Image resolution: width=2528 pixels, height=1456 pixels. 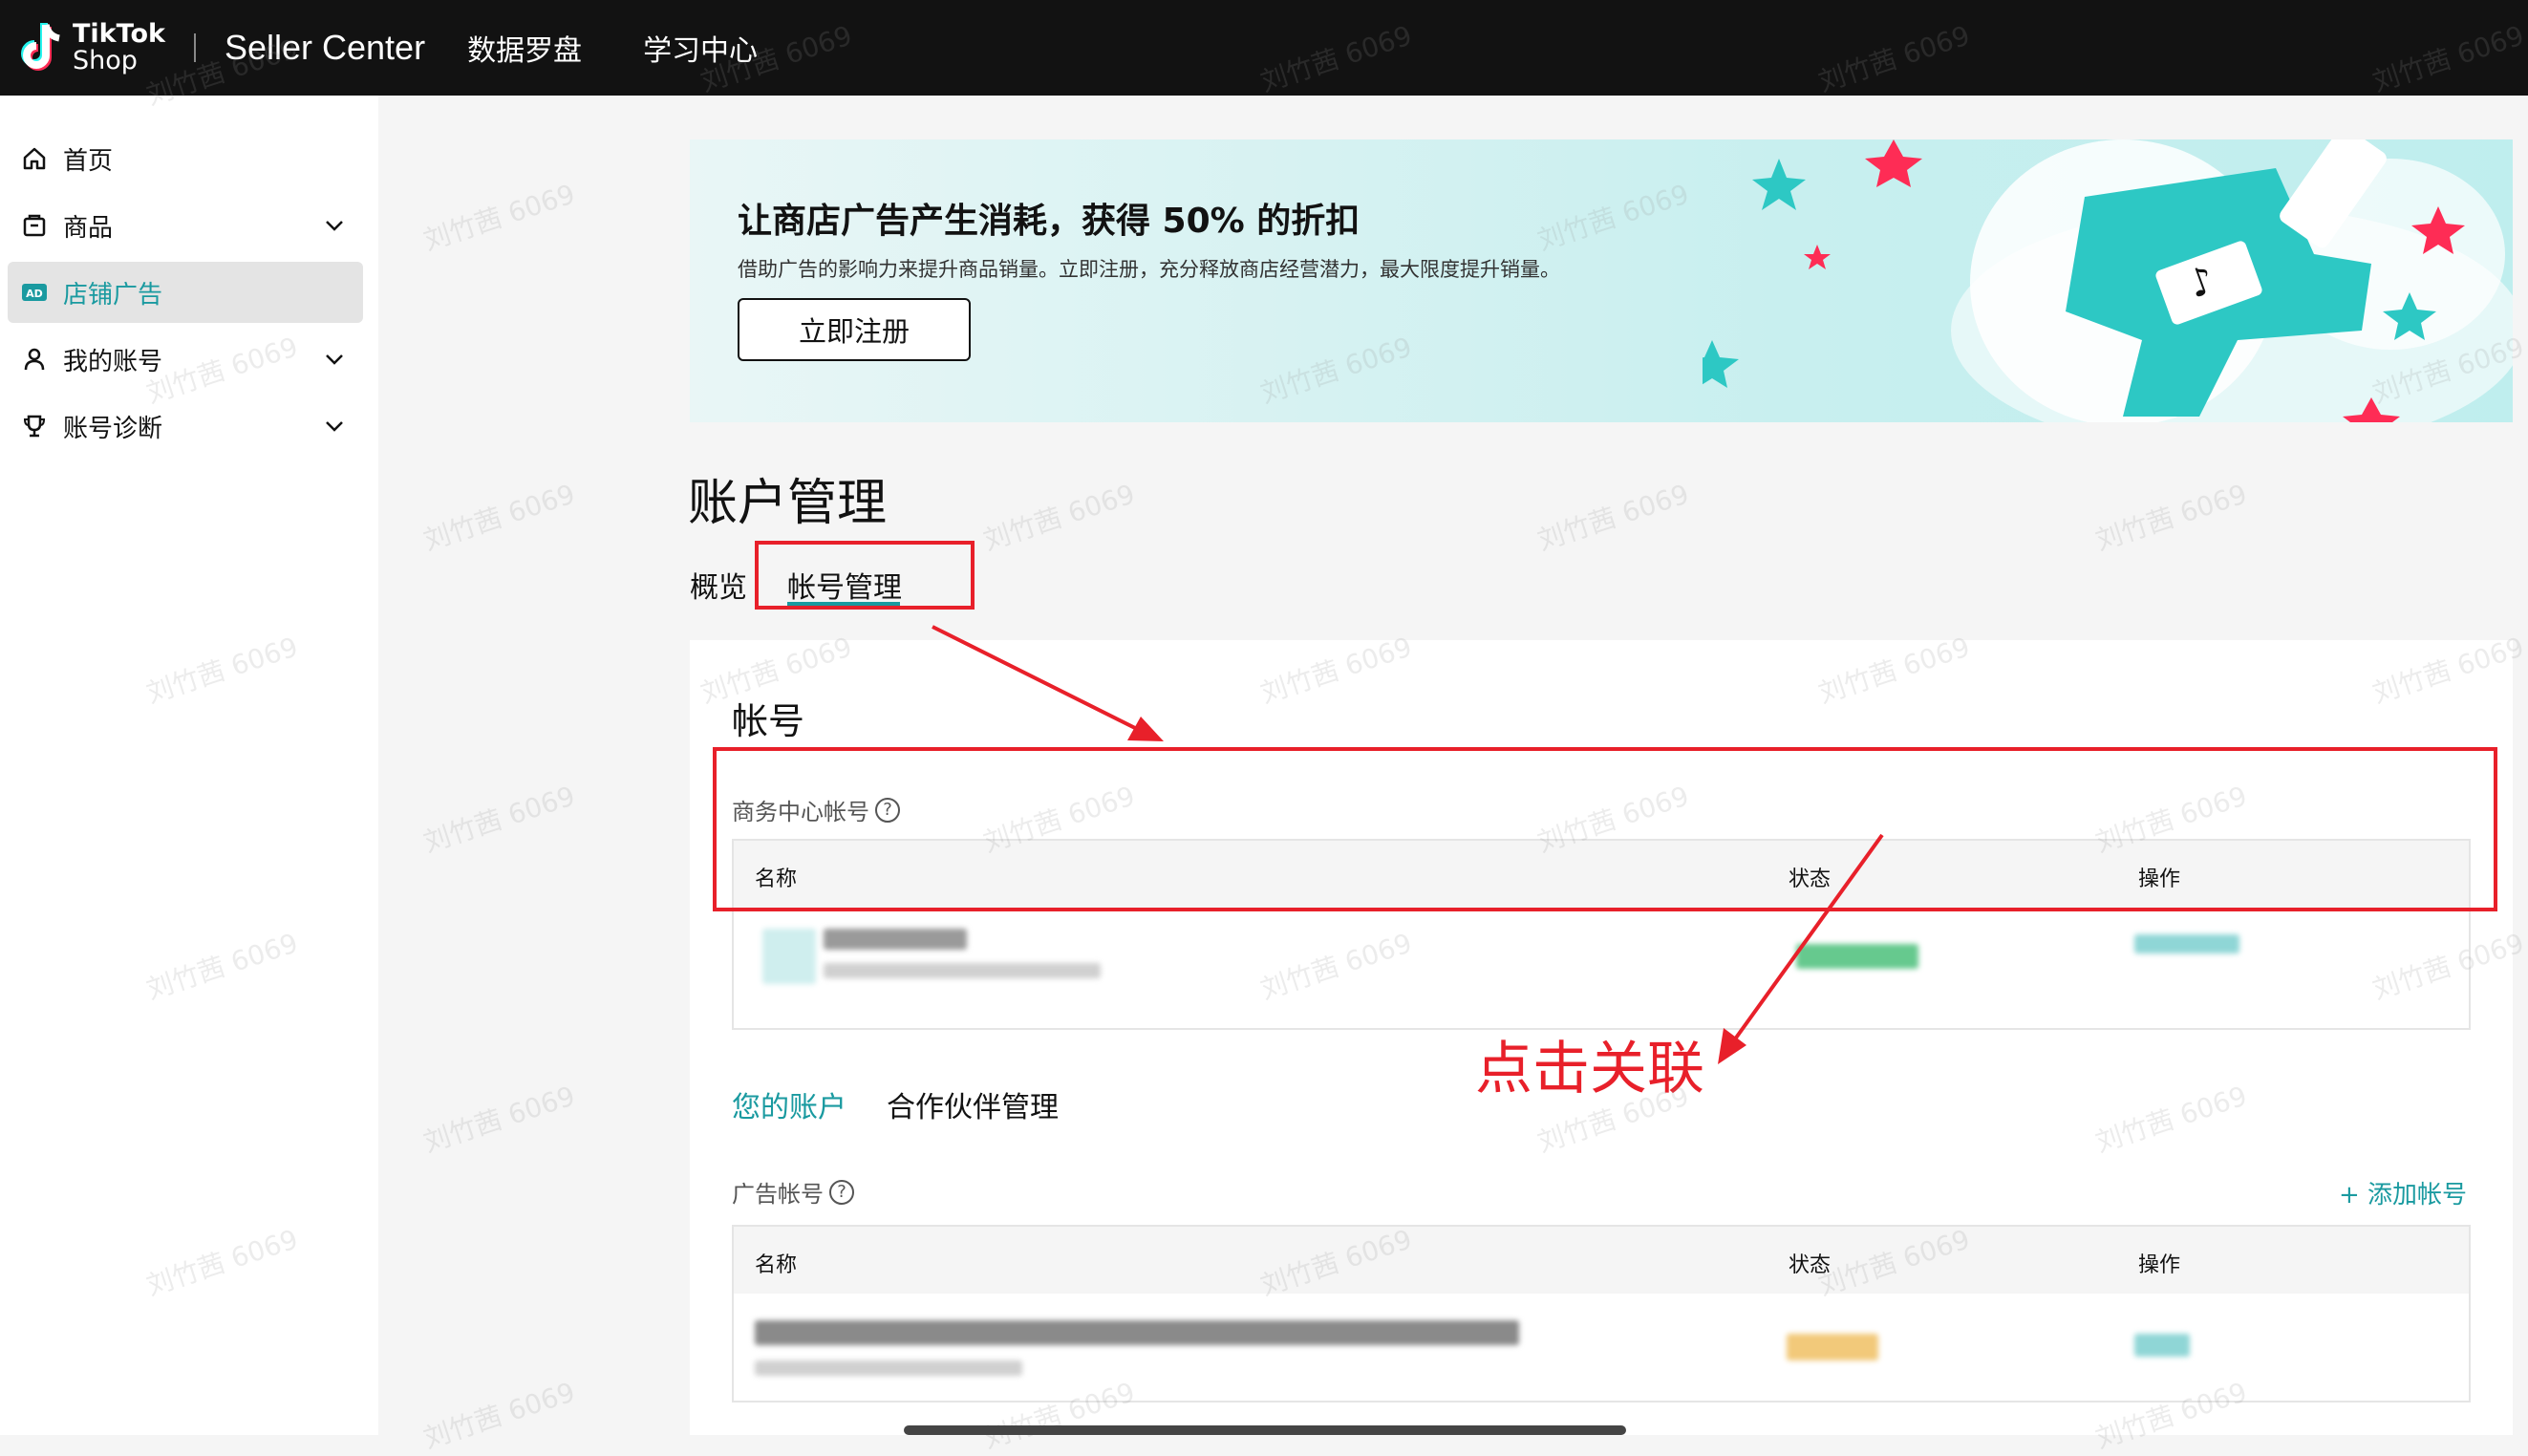 What do you see at coordinates (1265, 1430) in the screenshot?
I see `horizontal-scrollbar` at bounding box center [1265, 1430].